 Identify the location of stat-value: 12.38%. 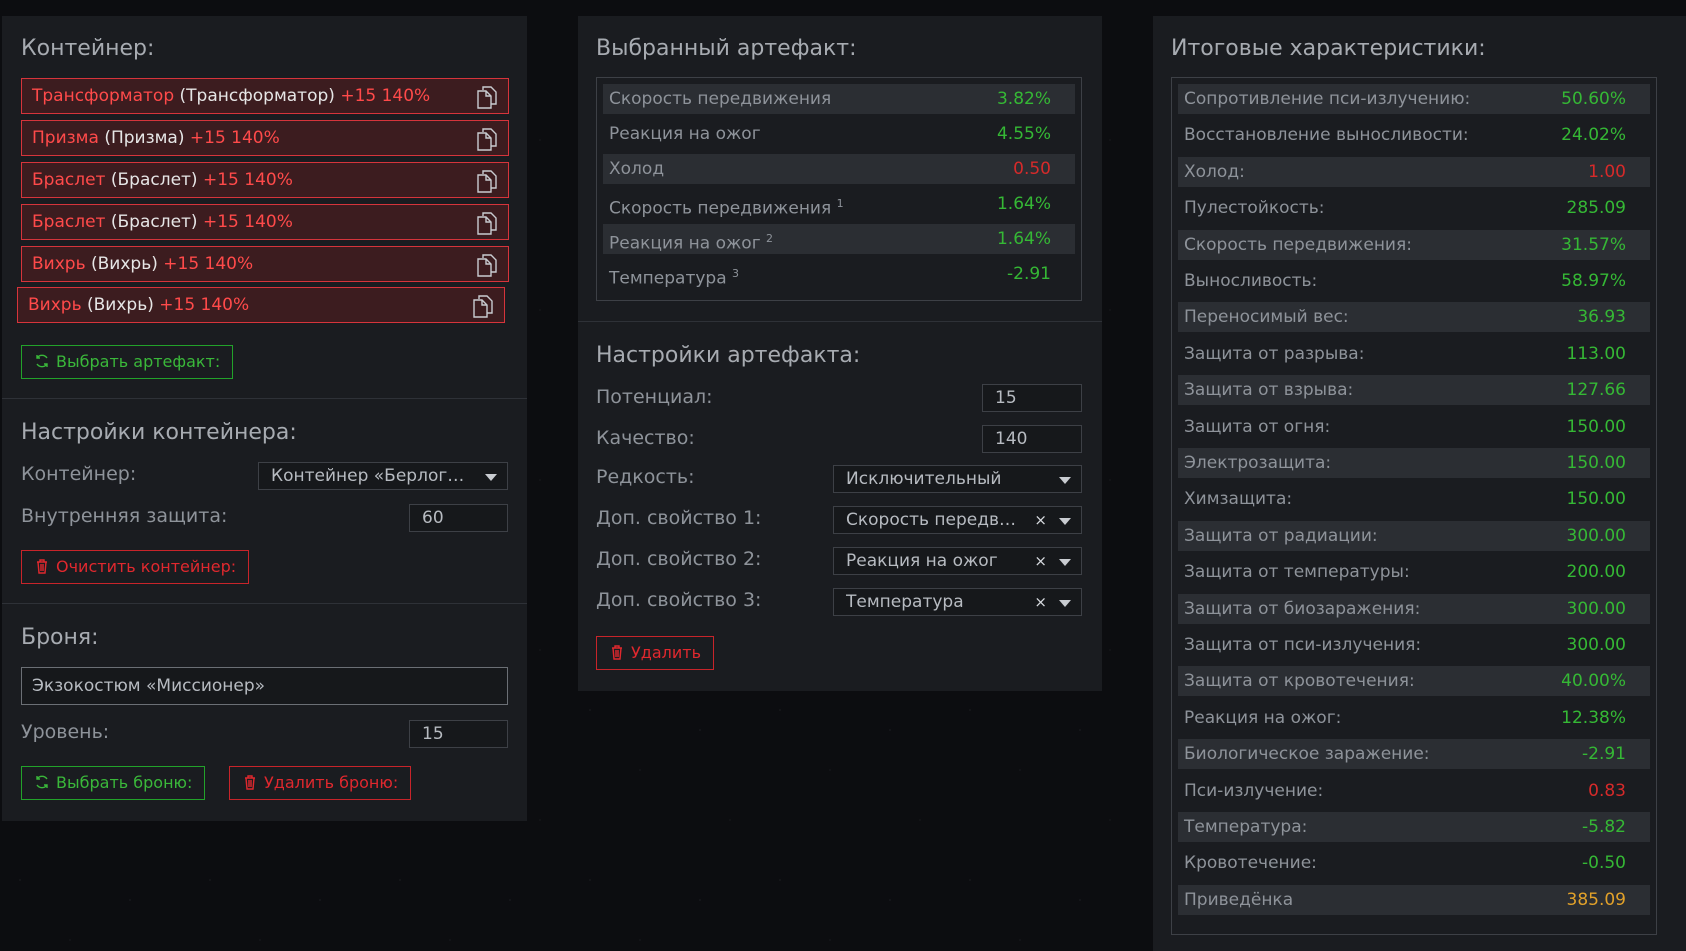
(1593, 717).